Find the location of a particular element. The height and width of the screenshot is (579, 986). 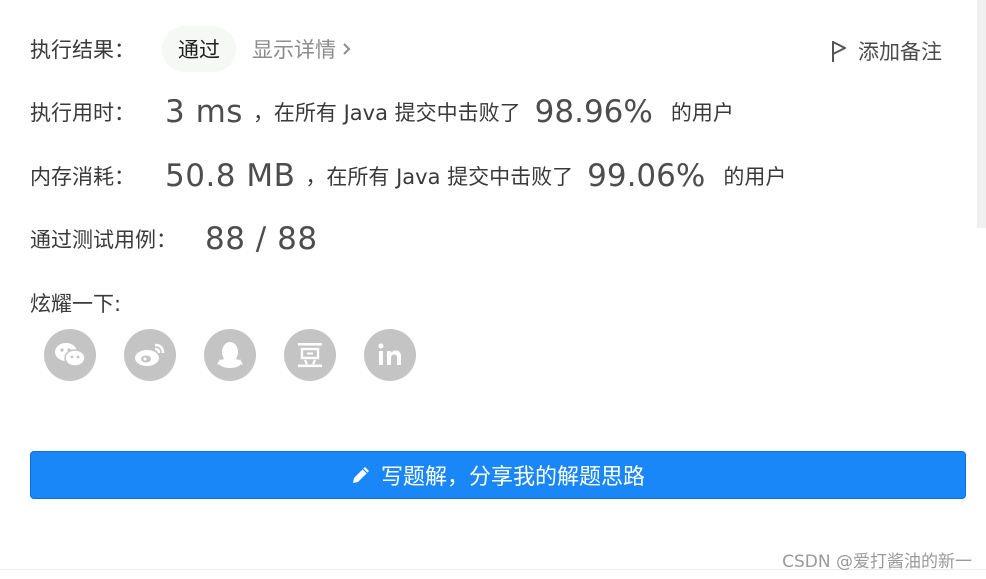

wechat-icon is located at coordinates (70, 355).